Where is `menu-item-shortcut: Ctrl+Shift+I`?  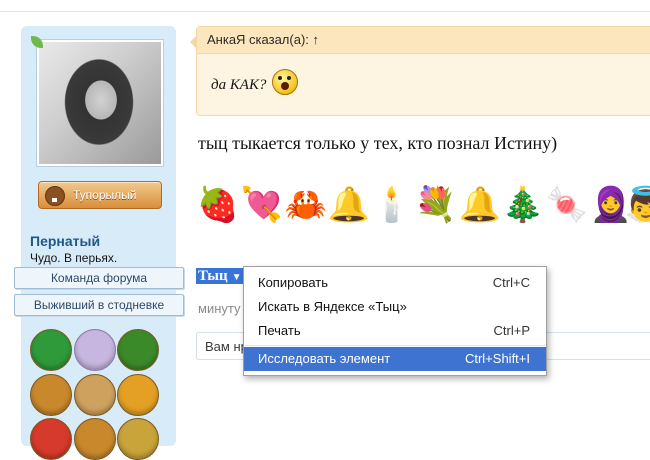
menu-item-shortcut: Ctrl+Shift+I is located at coordinates (497, 358).